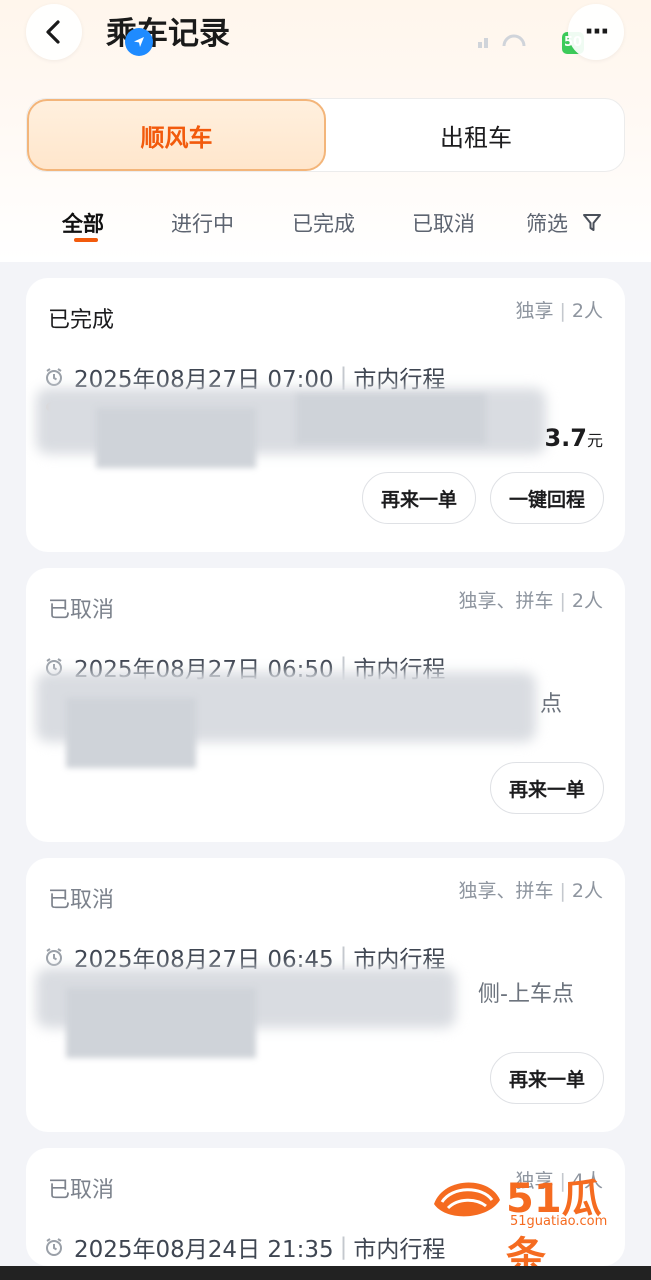 The image size is (651, 1280). I want to click on back-button, so click(54, 32).